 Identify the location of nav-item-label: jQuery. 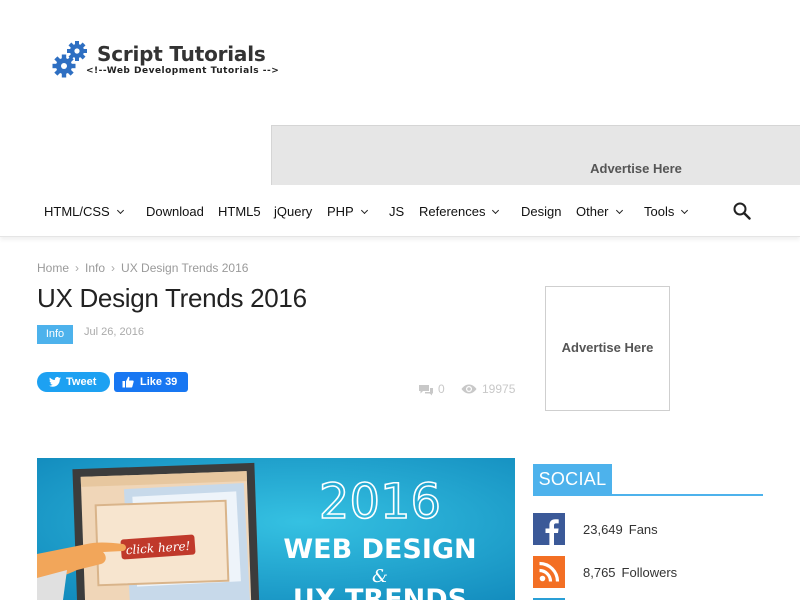
(293, 211).